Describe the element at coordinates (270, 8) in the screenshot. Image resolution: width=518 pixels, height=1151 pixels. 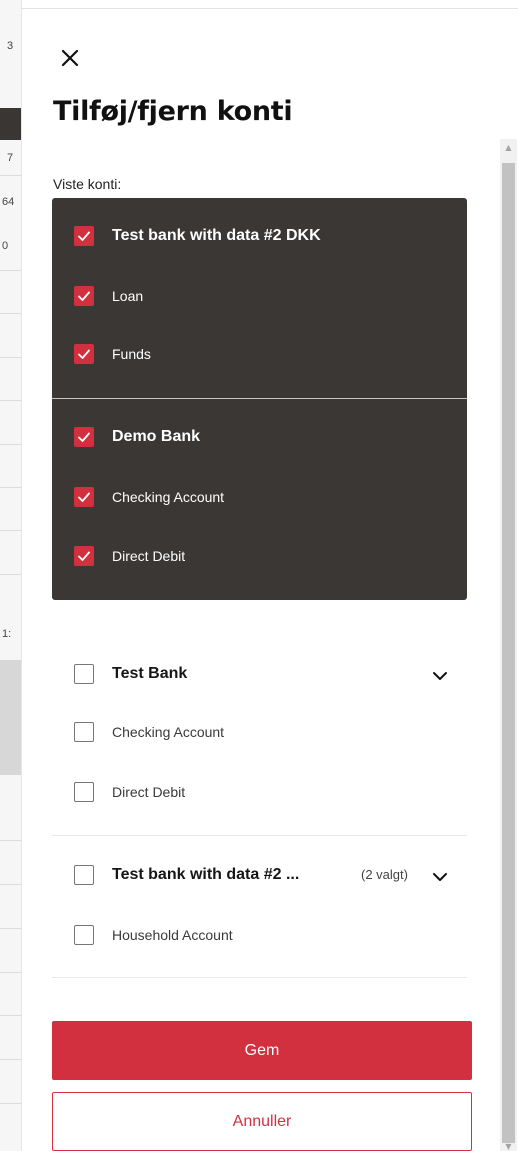
I see `panel-top-border` at that location.